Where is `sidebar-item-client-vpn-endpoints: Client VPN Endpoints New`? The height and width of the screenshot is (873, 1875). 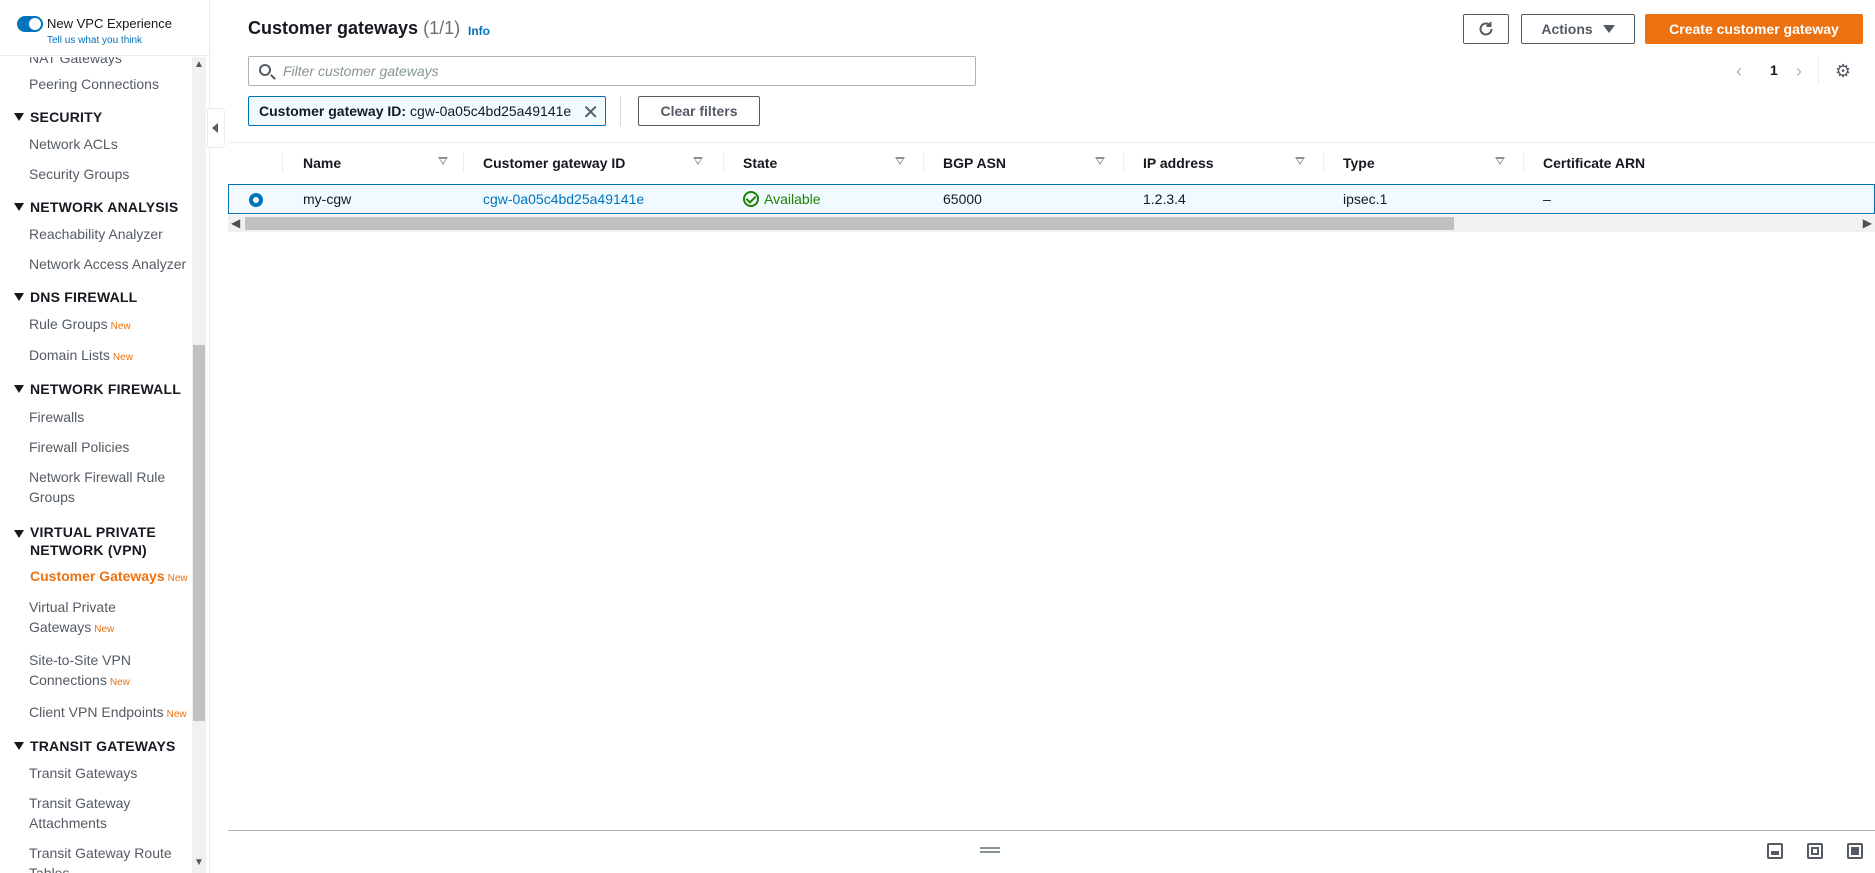
sidebar-item-client-vpn-endpoints: Client VPN Endpoints New is located at coordinates (108, 713).